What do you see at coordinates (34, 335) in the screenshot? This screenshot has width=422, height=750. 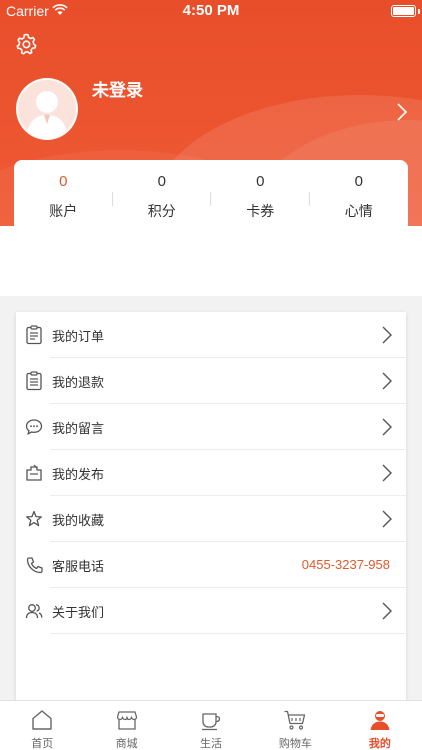 I see `order-icon` at bounding box center [34, 335].